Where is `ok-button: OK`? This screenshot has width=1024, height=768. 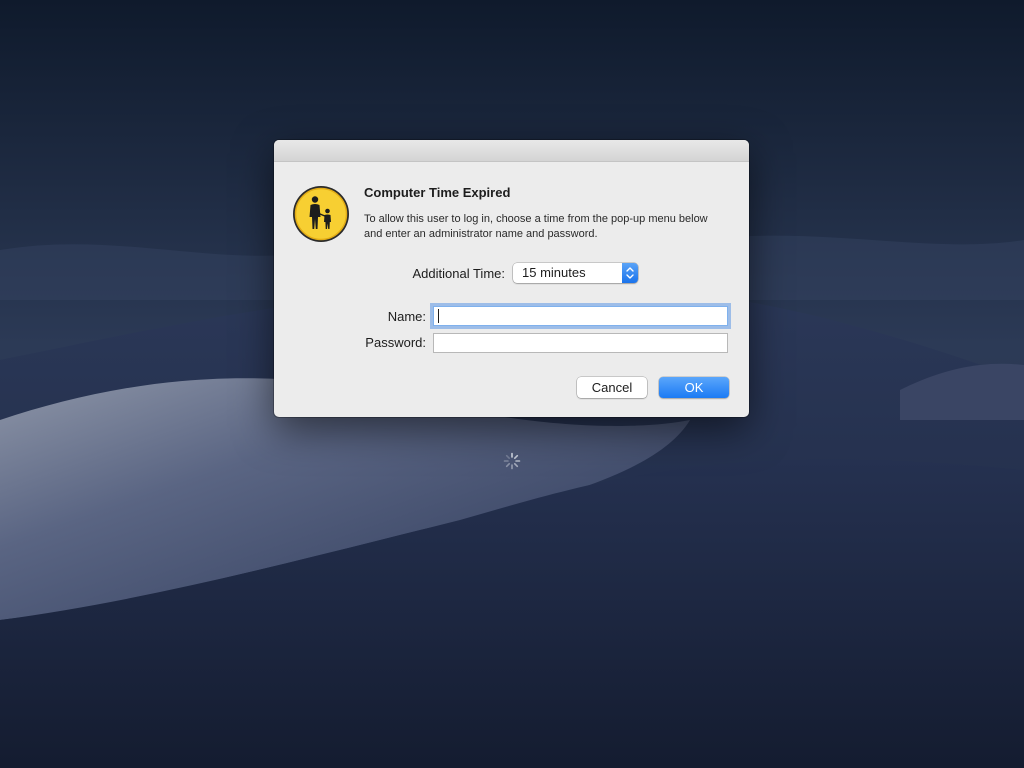
ok-button: OK is located at coordinates (694, 387).